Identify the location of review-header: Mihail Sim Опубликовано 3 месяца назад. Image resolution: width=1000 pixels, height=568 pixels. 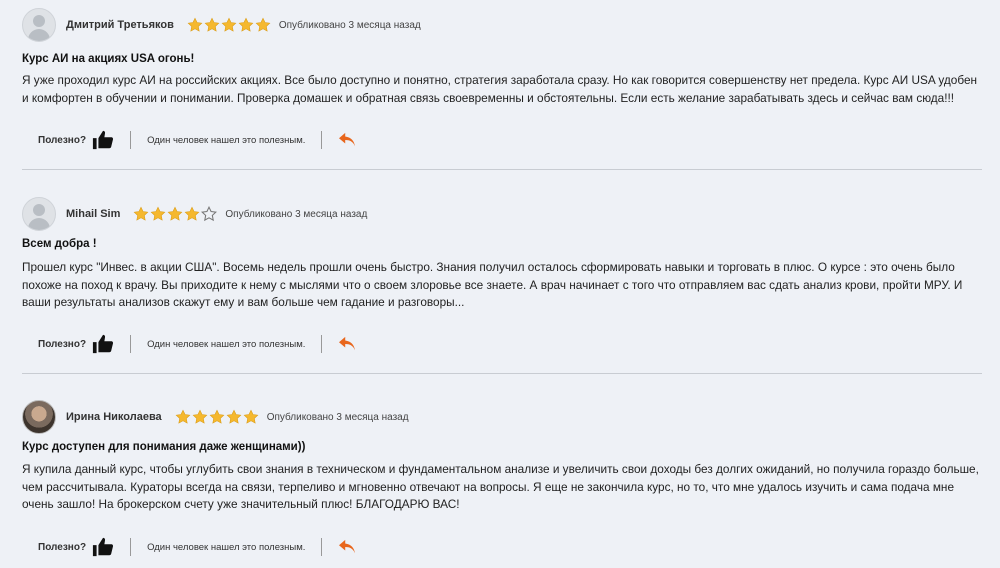
(194, 214).